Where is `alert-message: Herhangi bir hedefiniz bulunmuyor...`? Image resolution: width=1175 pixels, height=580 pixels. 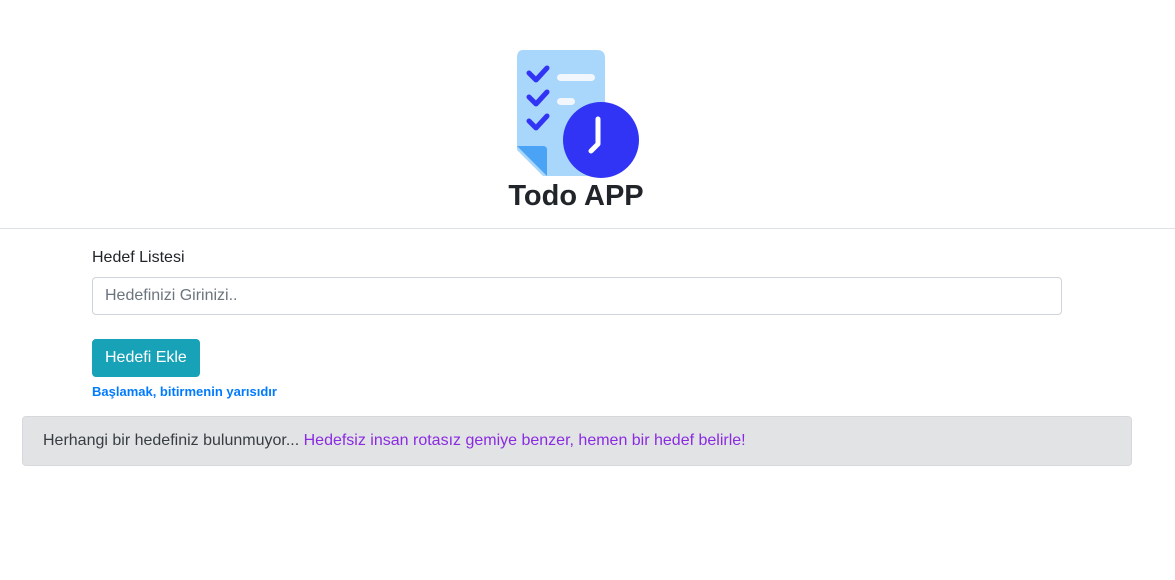
alert-message: Herhangi bir hedefiniz bulunmuyor... is located at coordinates (171, 440).